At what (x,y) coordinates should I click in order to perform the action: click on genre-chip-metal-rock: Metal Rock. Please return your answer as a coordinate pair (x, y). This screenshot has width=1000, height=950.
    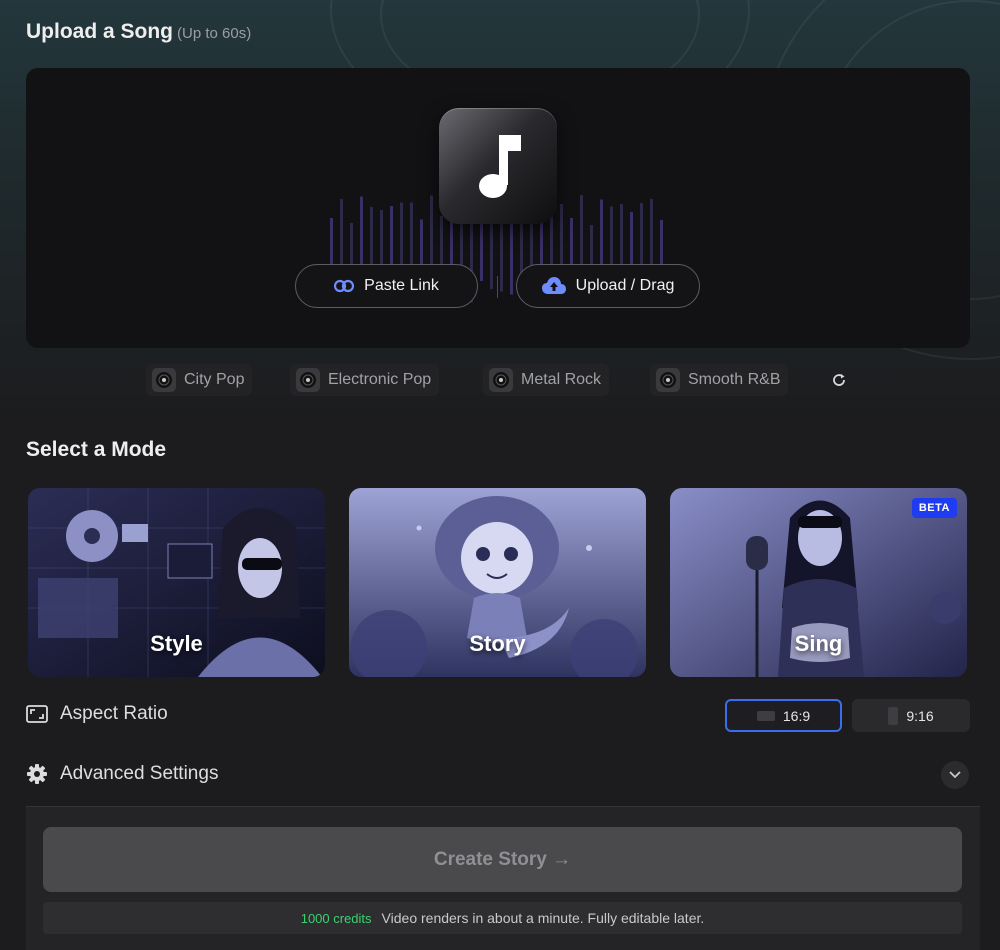
    Looking at the image, I should click on (546, 380).